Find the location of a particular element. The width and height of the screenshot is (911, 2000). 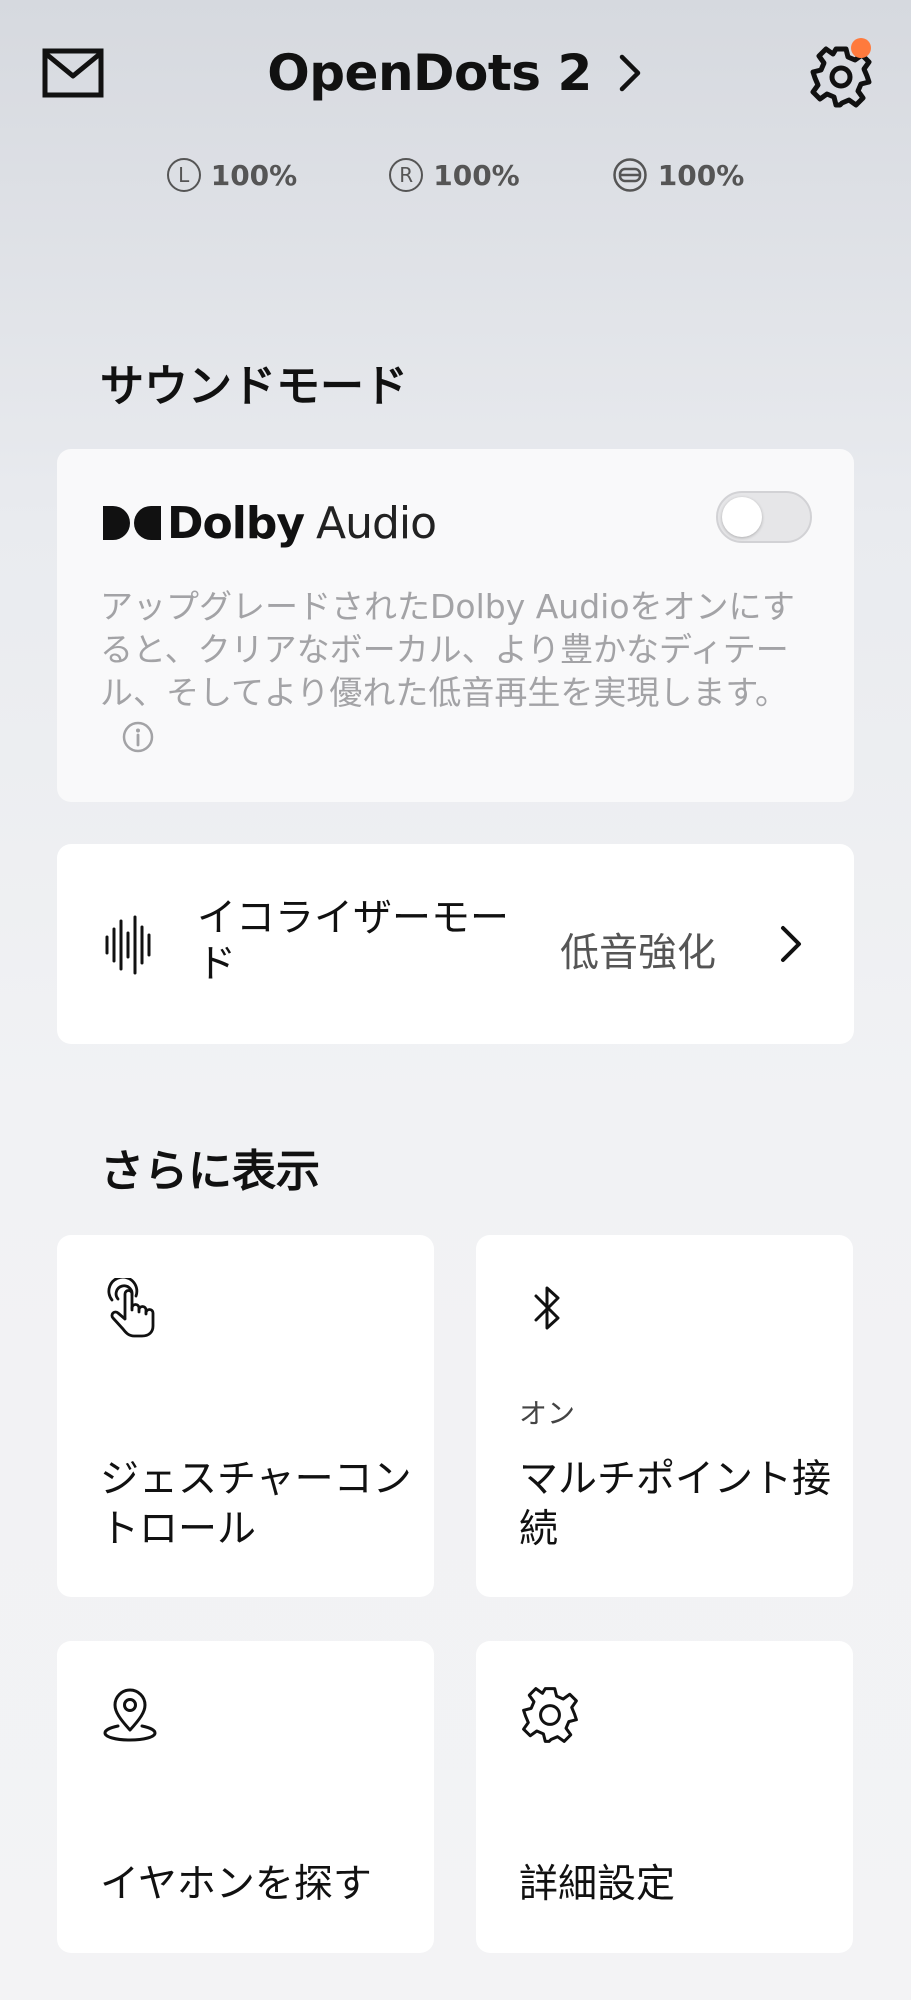

equalizer-mode-value: 低音強化 is located at coordinates (638, 953).